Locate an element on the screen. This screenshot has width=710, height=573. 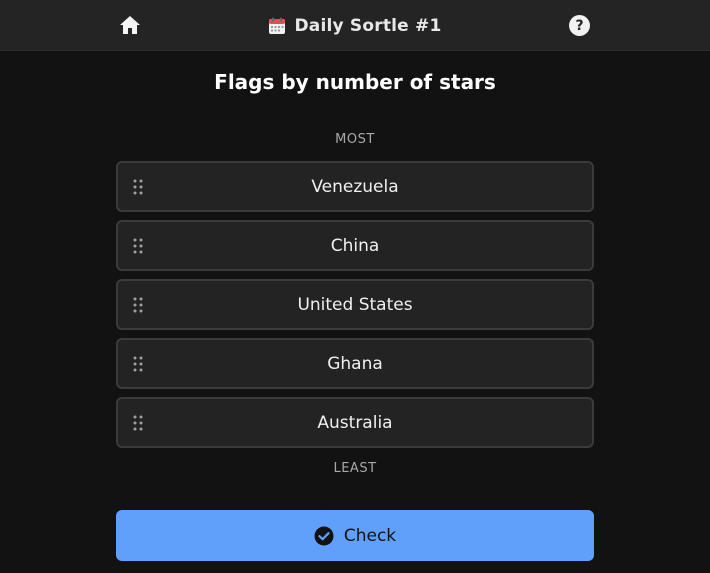
list-item-label: Ghana is located at coordinates (355, 363).